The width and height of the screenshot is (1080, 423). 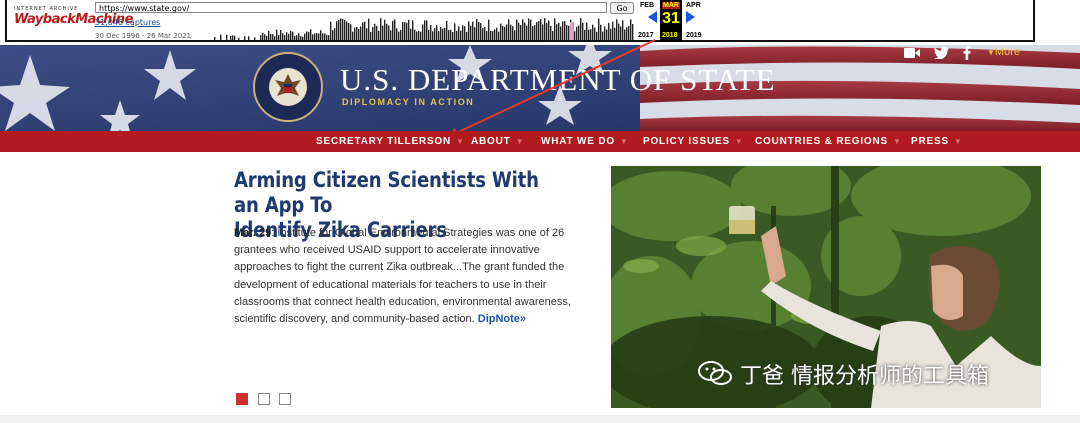 I want to click on watermark-text: 丁爸 情报分析师的工具箱, so click(x=864, y=376).